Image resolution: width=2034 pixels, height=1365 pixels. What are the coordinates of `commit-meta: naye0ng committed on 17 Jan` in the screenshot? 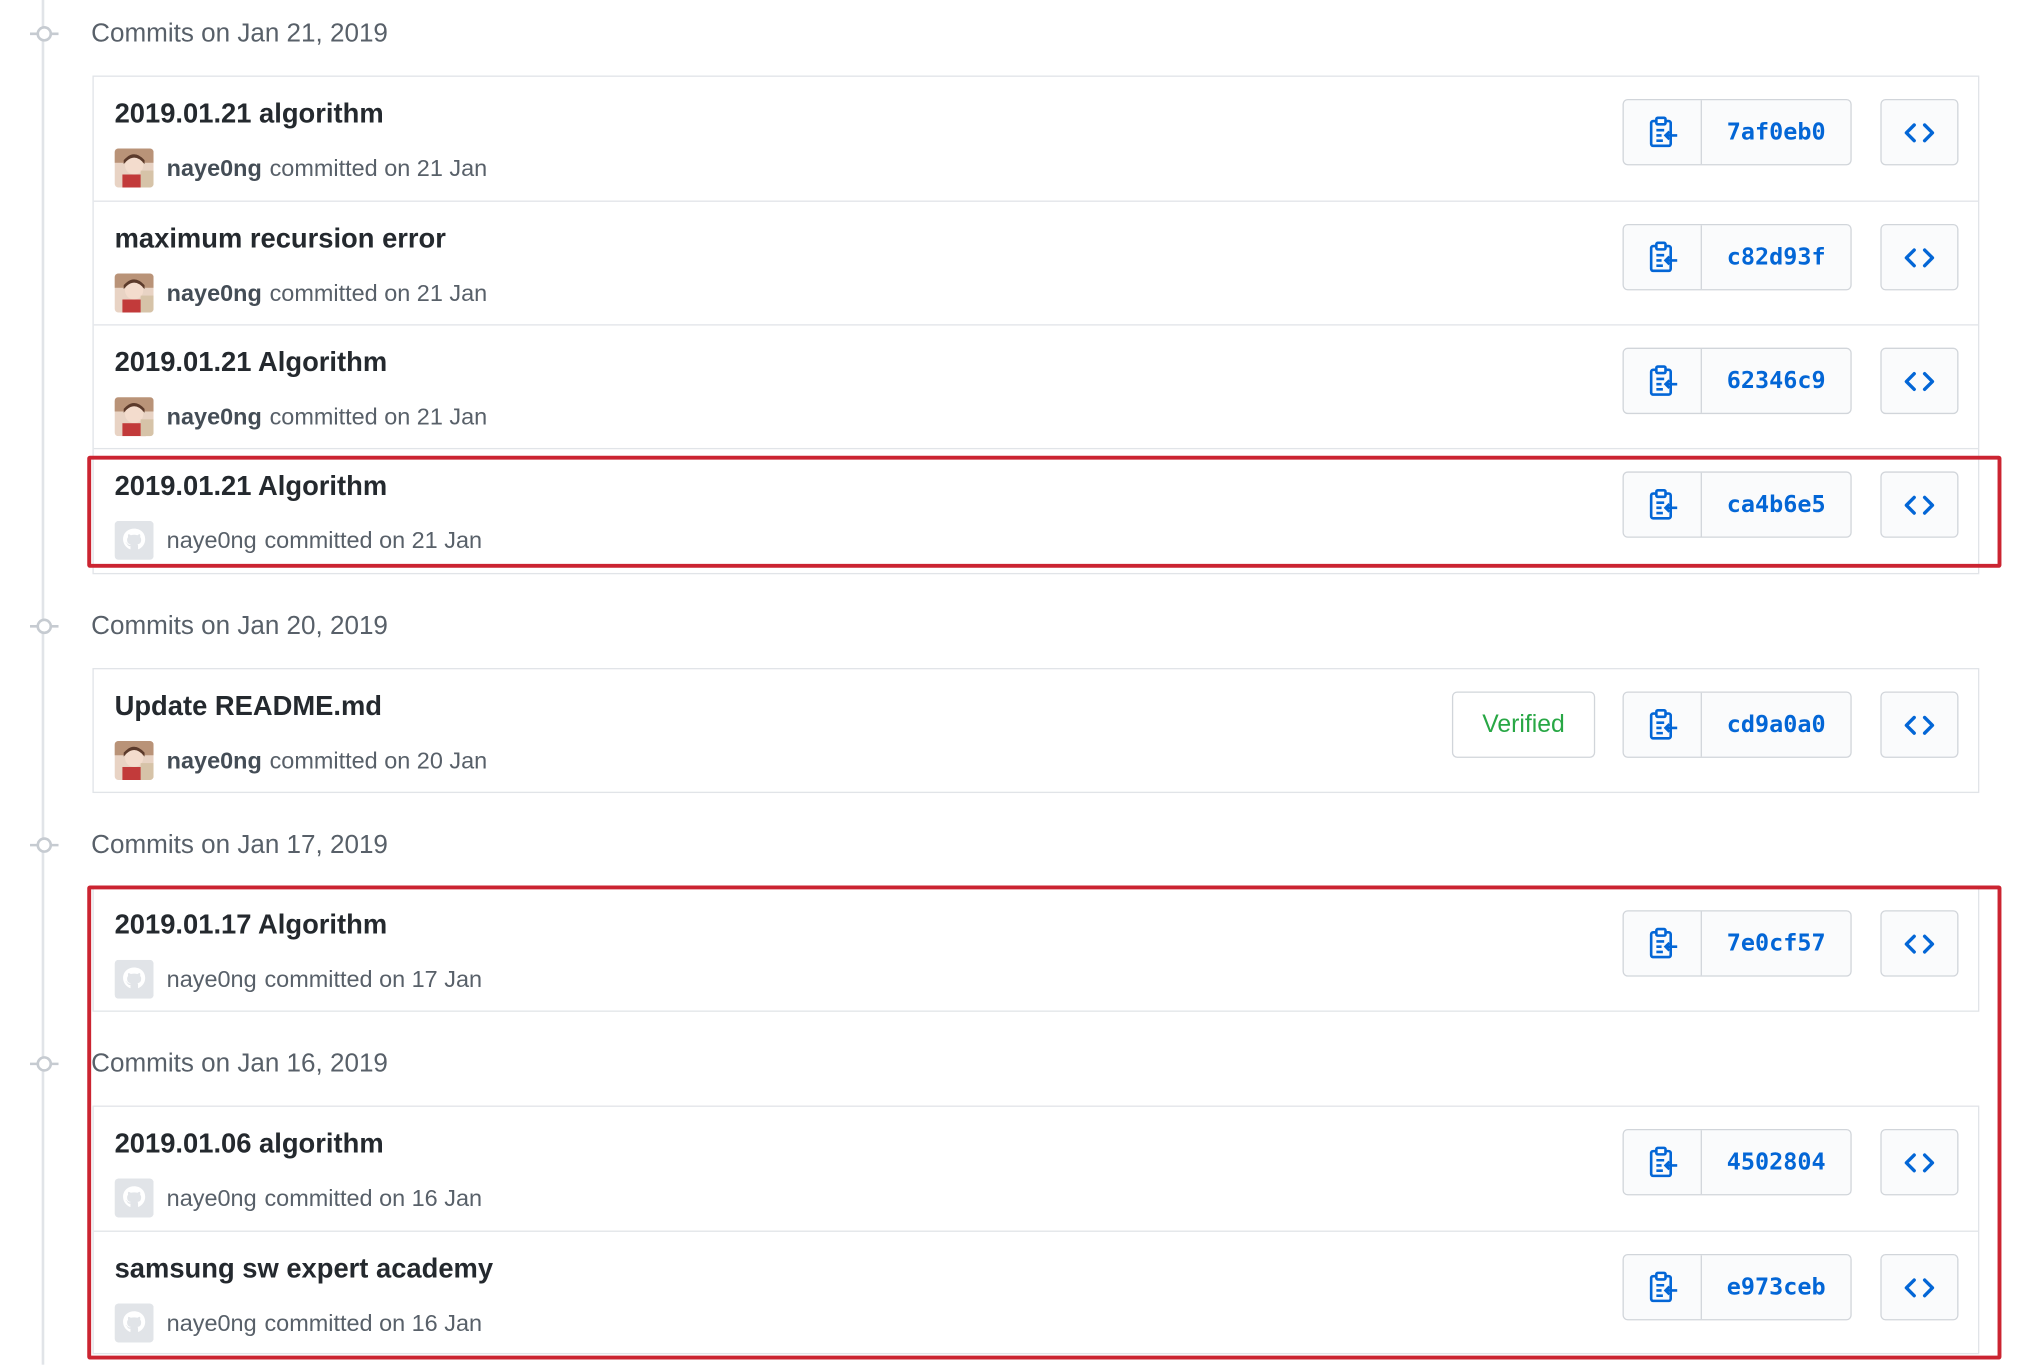 It's located at (298, 979).